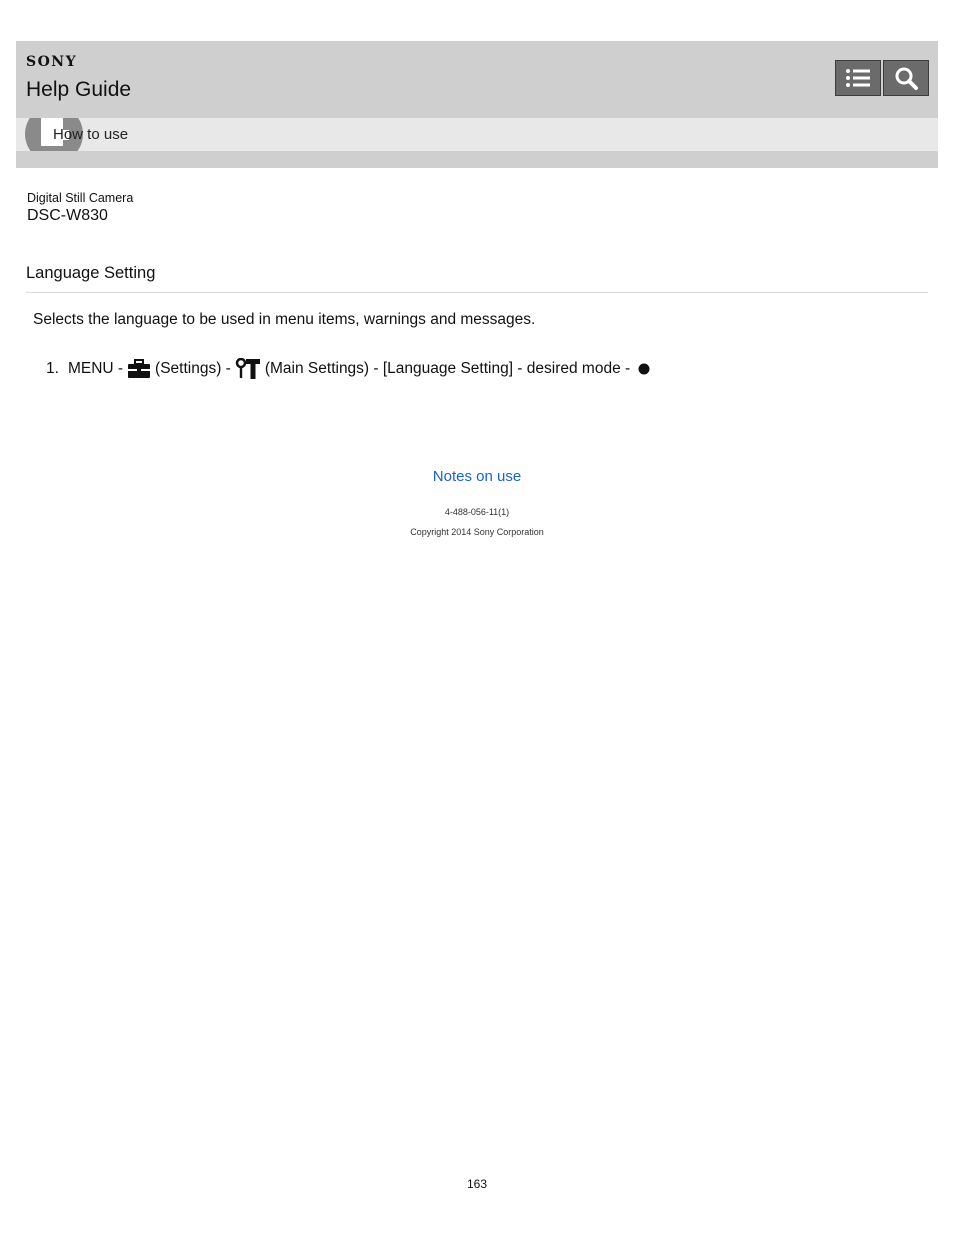 This screenshot has height=1235, width=954. I want to click on sony-logo: SONY, so click(51, 62).